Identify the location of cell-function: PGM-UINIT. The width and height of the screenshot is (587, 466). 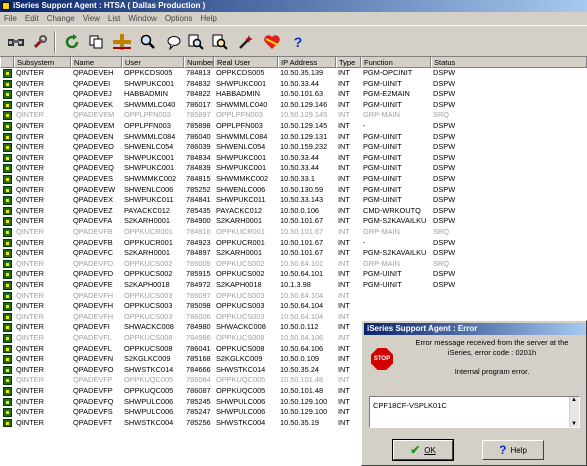
(382, 157).